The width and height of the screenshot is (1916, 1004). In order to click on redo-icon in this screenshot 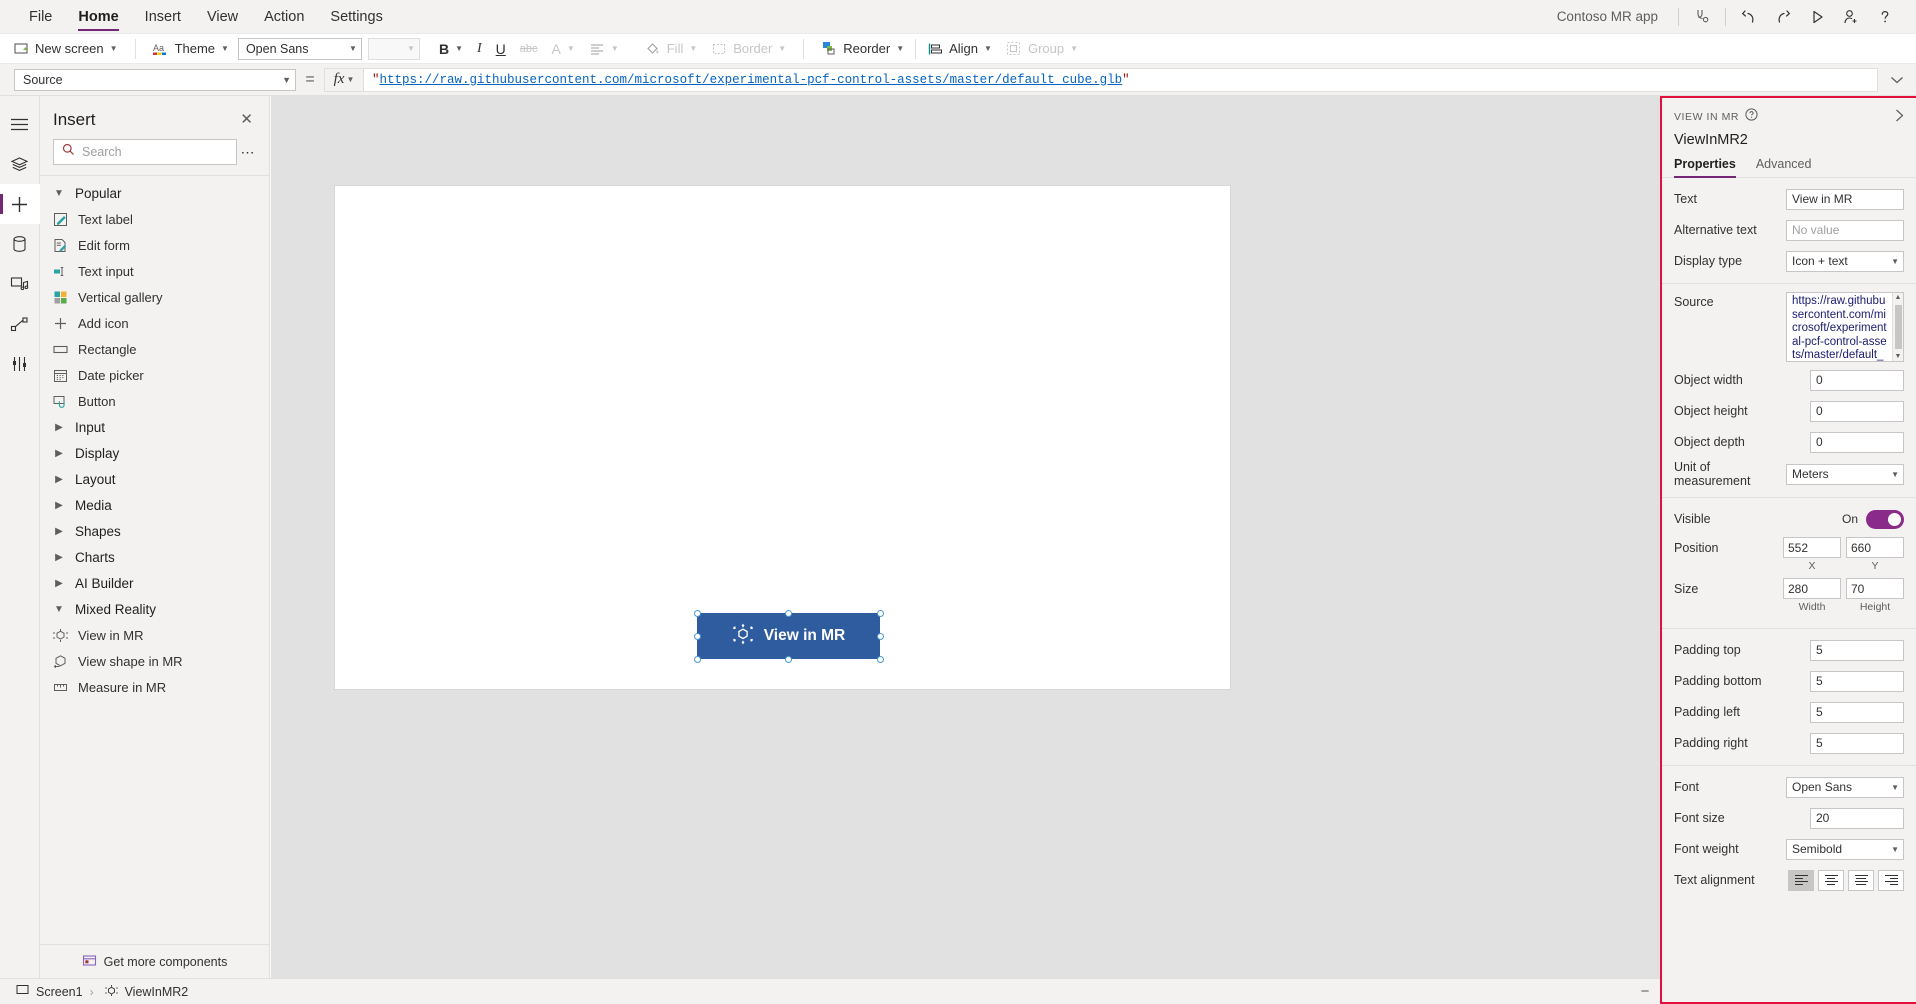, I will do `click(1783, 17)`.